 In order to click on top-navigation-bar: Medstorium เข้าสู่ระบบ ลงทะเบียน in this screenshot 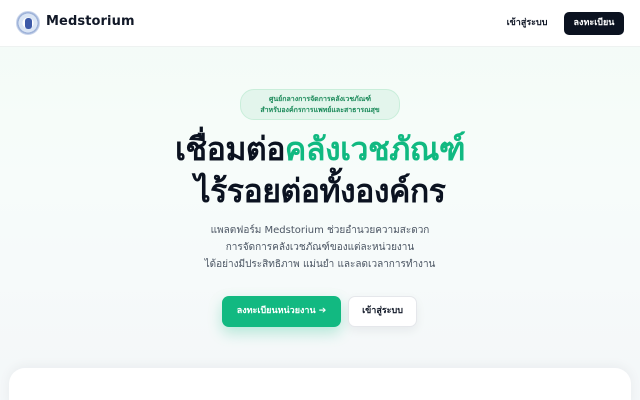, I will do `click(320, 23)`.